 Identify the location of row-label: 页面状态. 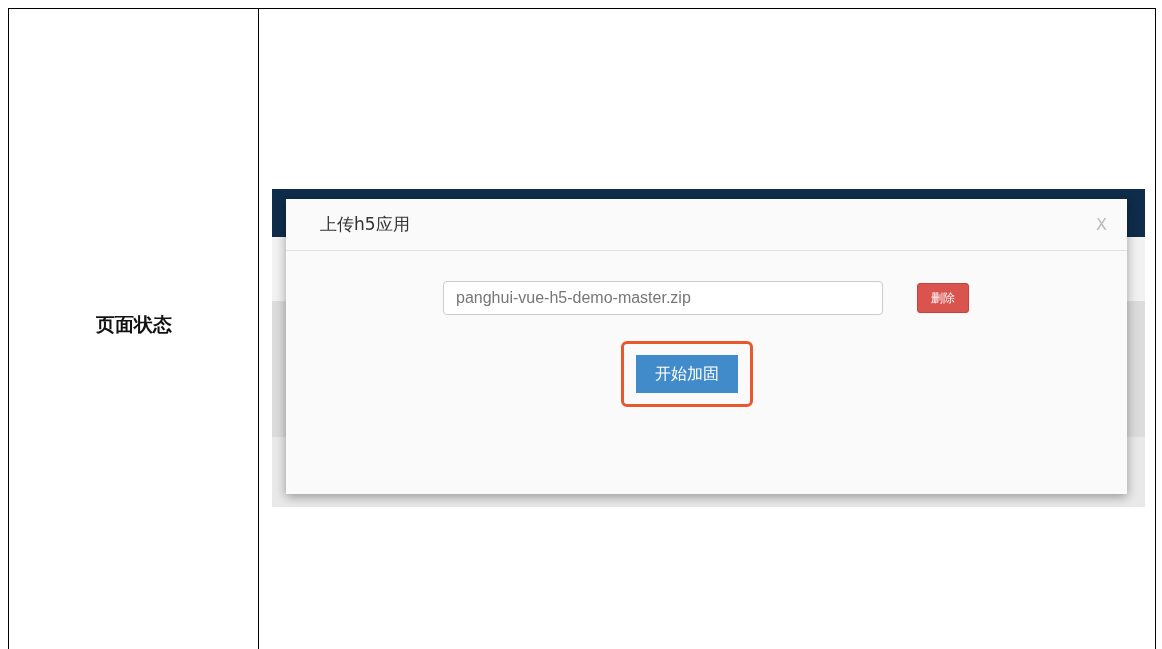
(133, 324).